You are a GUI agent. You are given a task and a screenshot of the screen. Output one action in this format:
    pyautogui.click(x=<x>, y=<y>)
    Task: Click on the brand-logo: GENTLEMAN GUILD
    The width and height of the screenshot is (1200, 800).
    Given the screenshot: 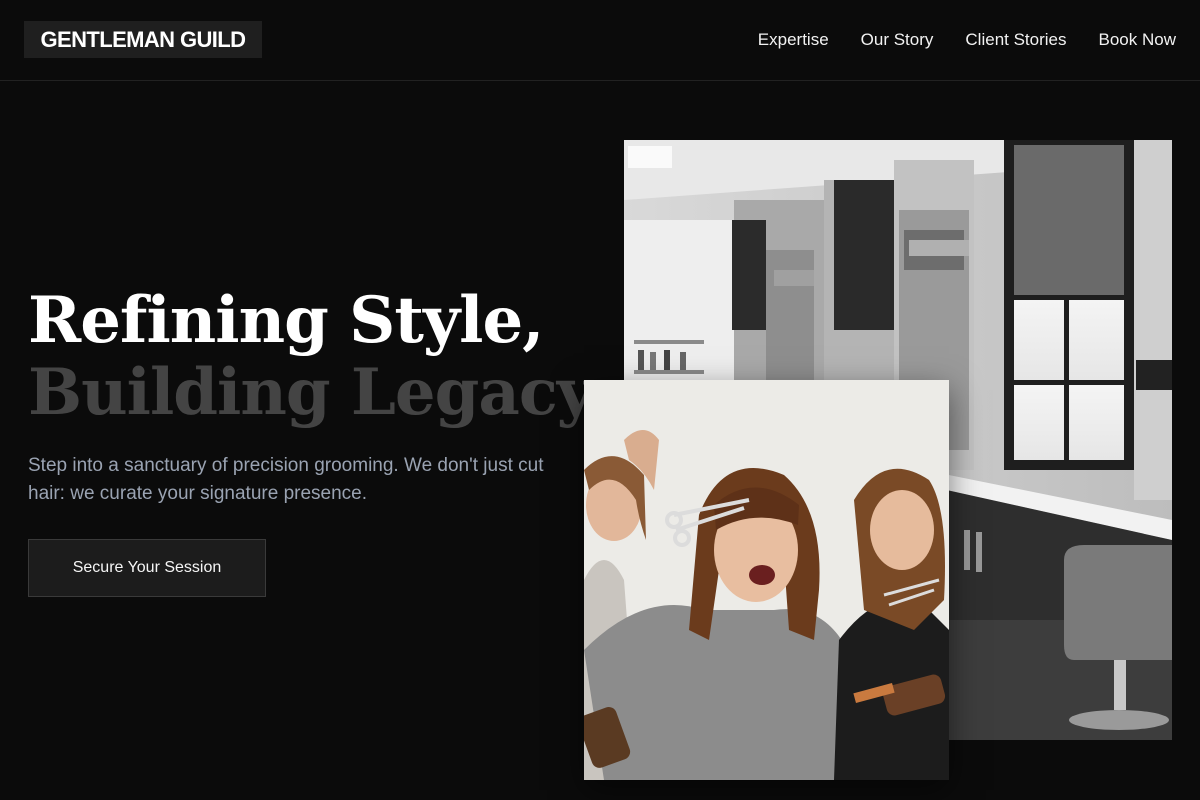 What is the action you would take?
    pyautogui.click(x=143, y=39)
    